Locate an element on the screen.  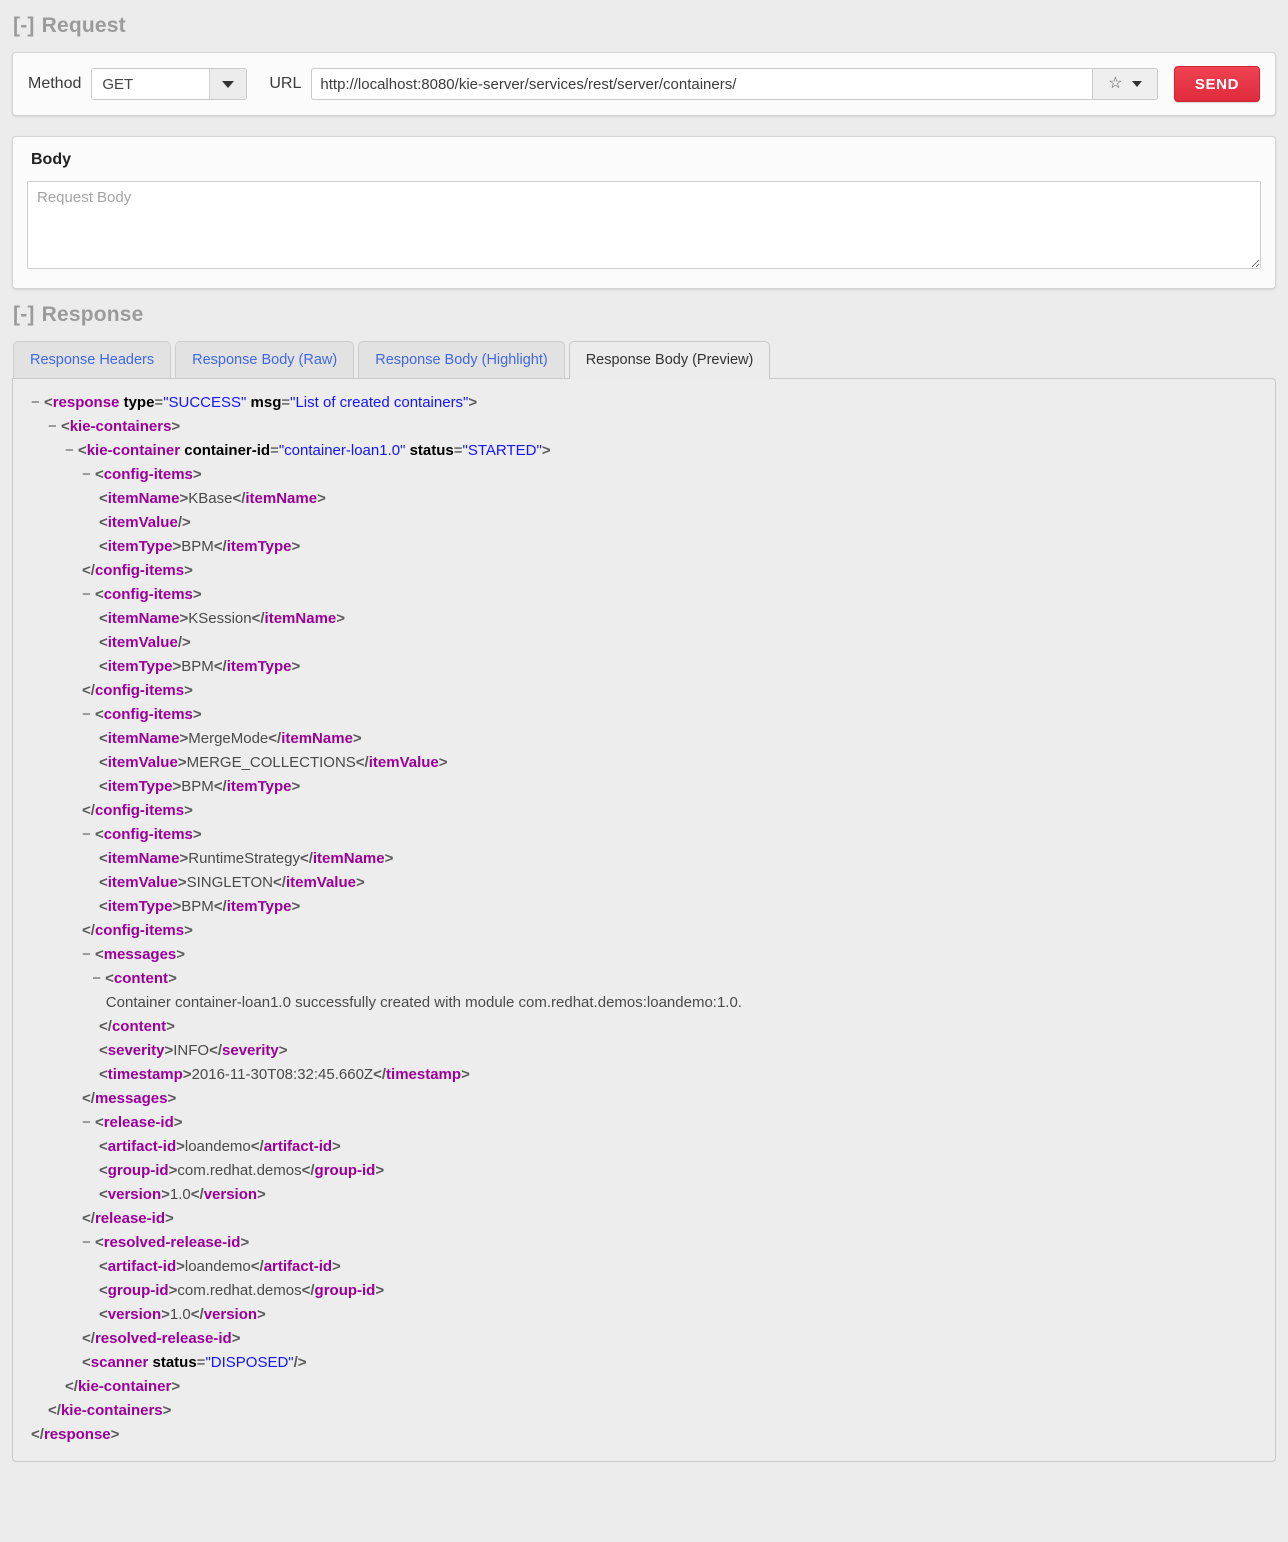
response-tab: Response Body (Highlight) is located at coordinates (461, 359).